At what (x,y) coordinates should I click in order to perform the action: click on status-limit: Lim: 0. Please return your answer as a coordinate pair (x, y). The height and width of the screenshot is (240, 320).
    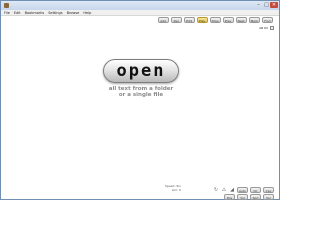
    Looking at the image, I should click on (176, 190).